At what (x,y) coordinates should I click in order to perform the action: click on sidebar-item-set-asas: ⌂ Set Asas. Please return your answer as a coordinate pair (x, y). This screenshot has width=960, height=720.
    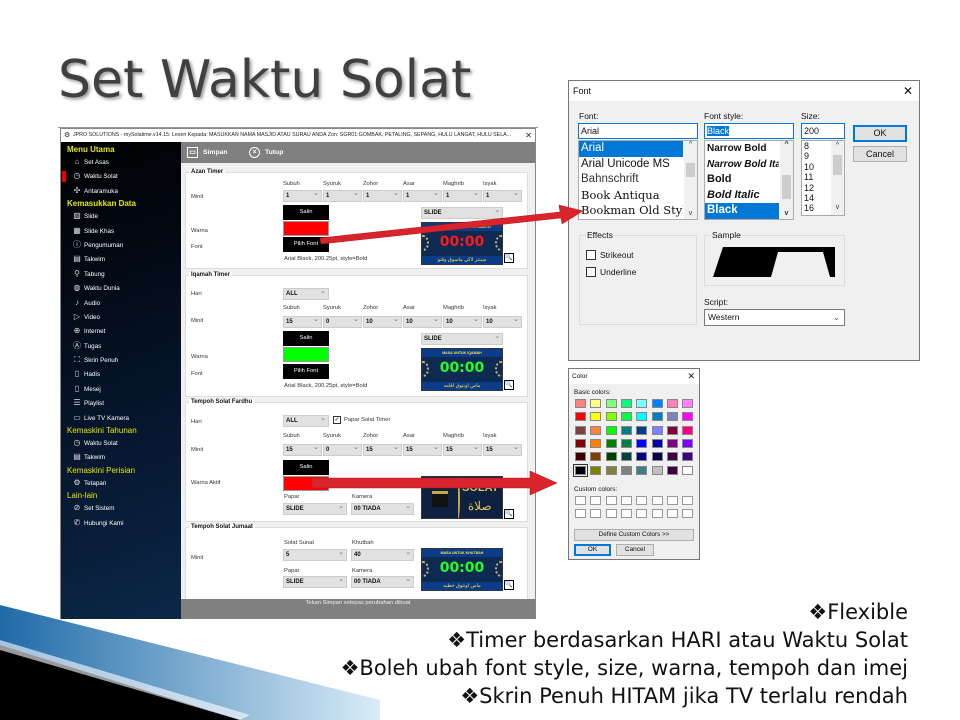
    Looking at the image, I should click on (121, 162).